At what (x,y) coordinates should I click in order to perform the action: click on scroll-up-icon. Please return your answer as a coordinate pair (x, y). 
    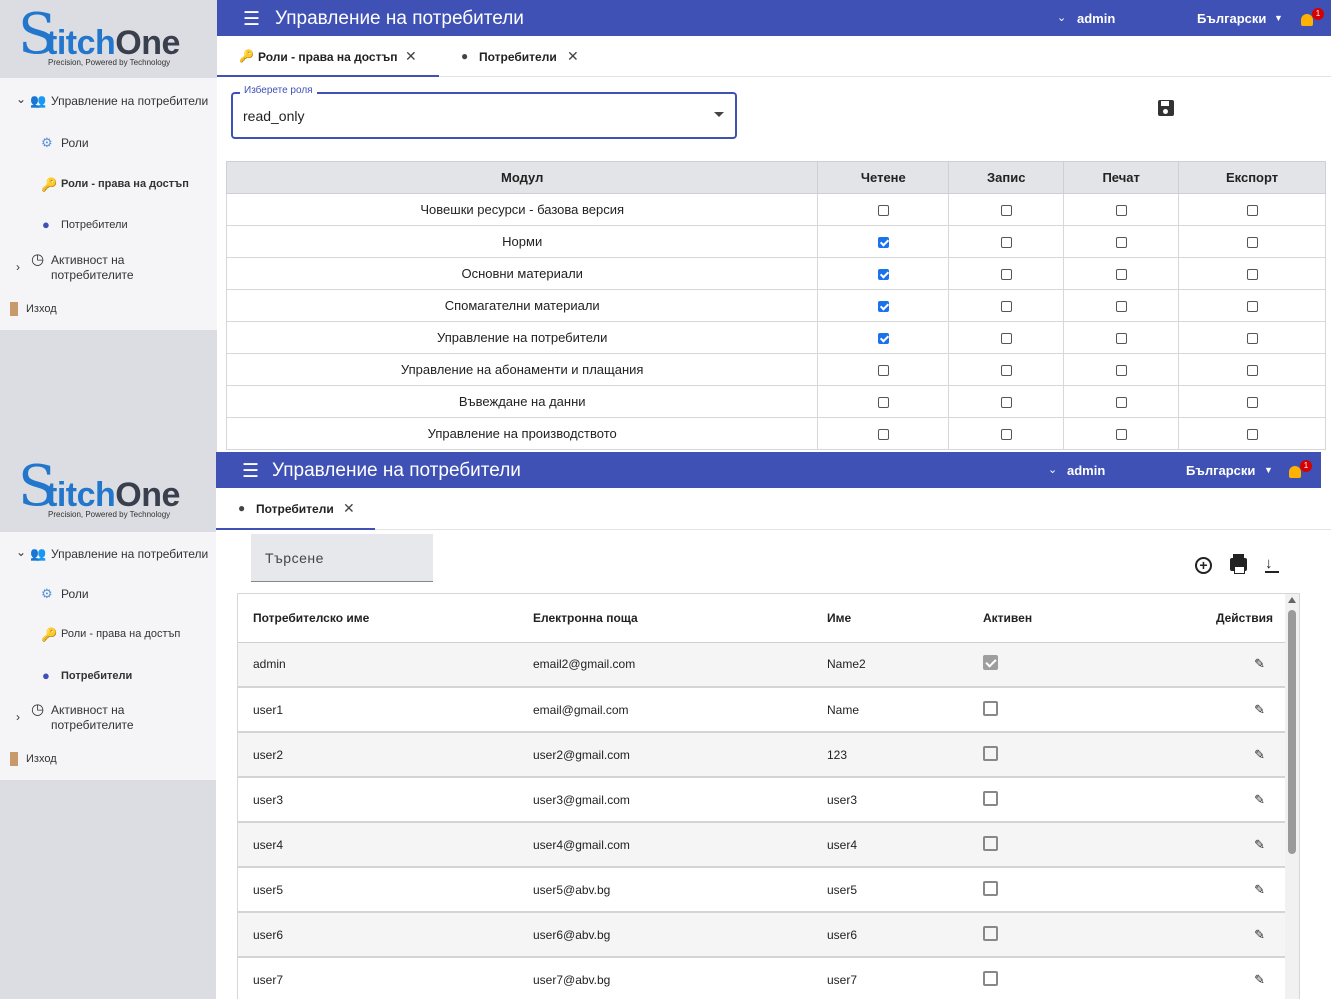
    Looking at the image, I should click on (1292, 600).